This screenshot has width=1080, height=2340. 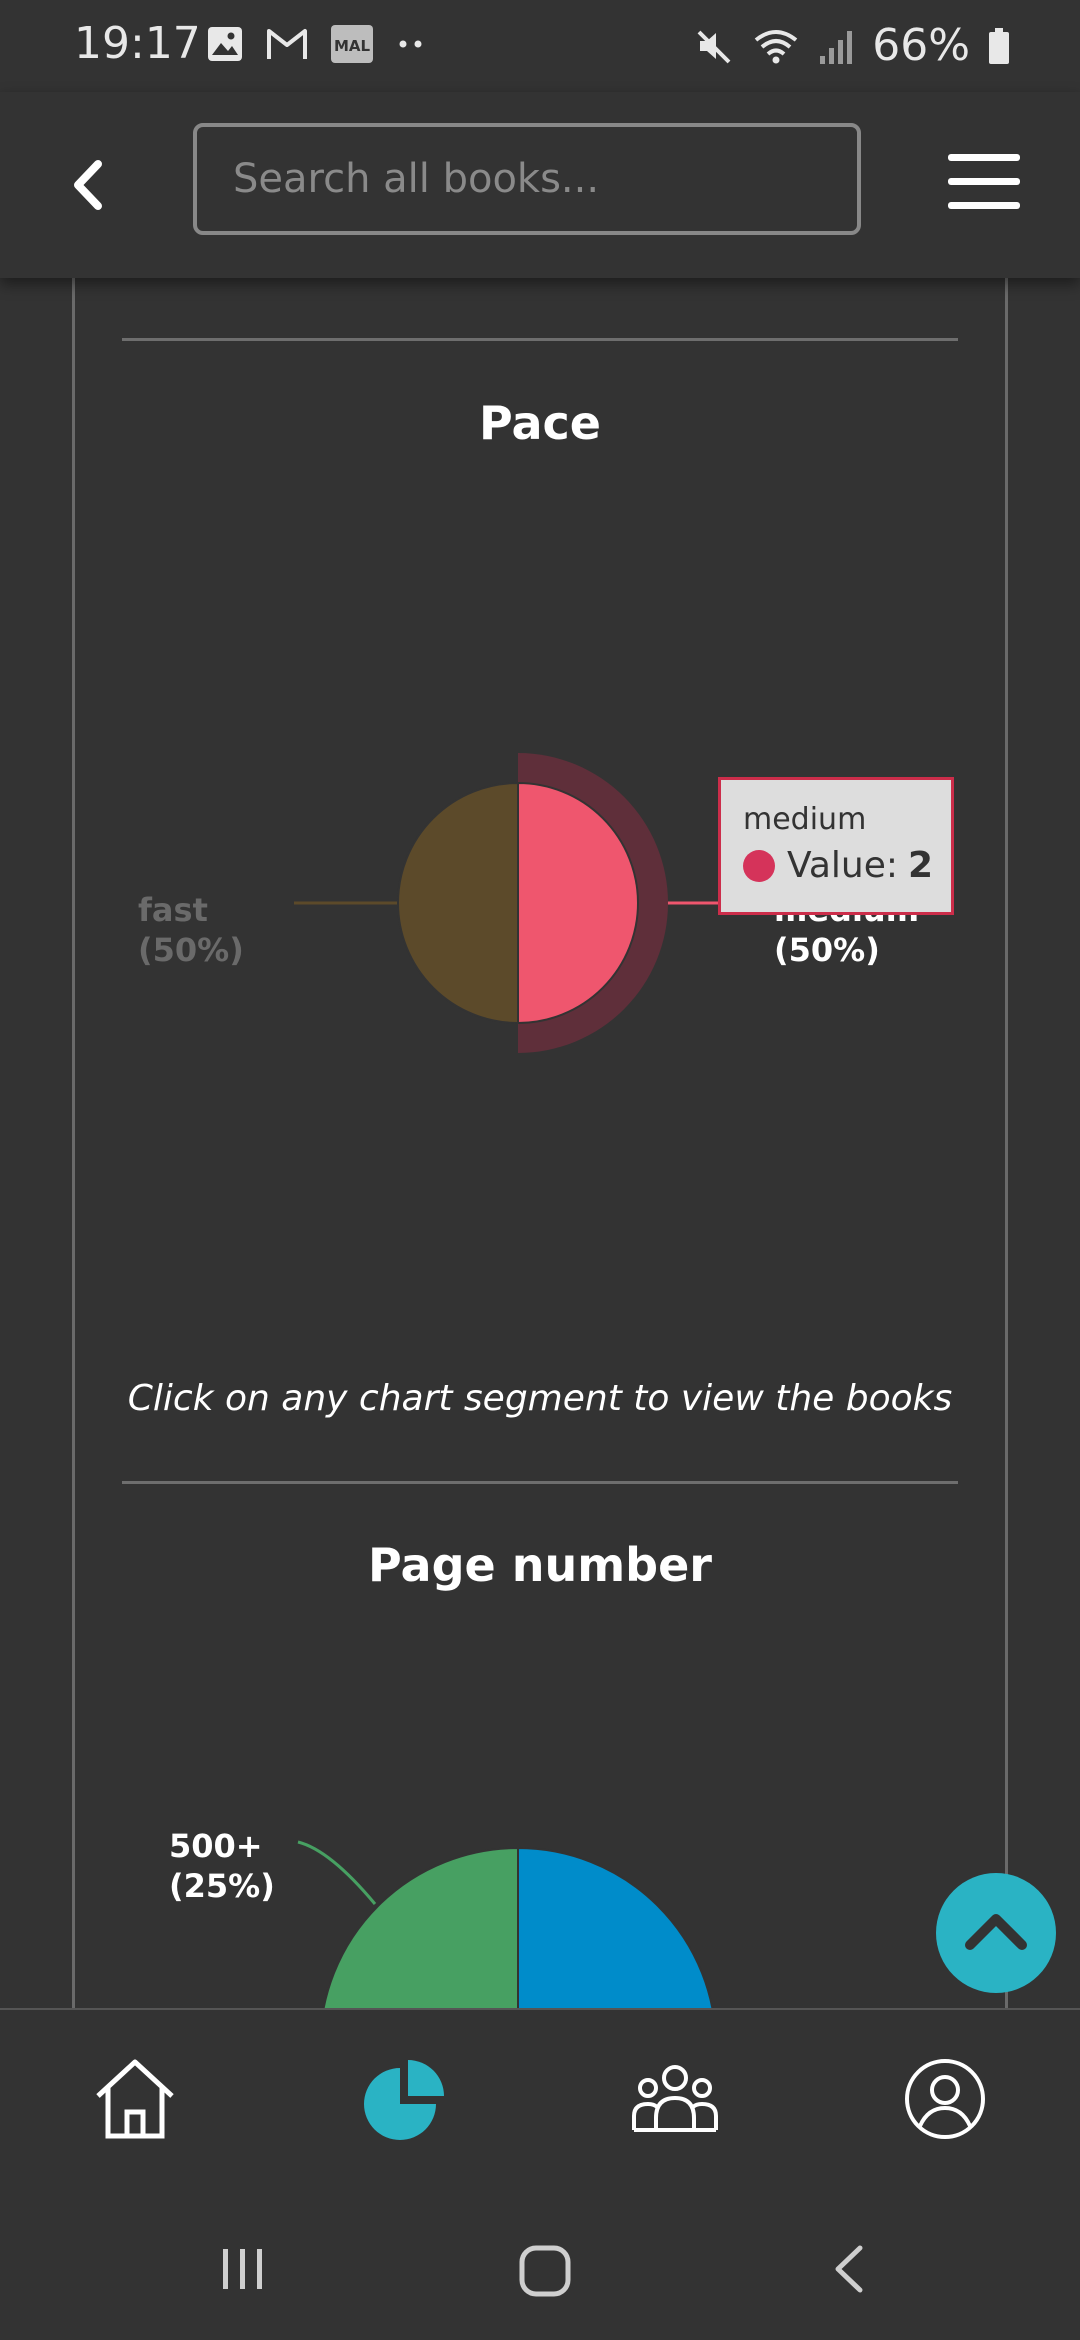 I want to click on profile-icon, so click(x=945, y=2099).